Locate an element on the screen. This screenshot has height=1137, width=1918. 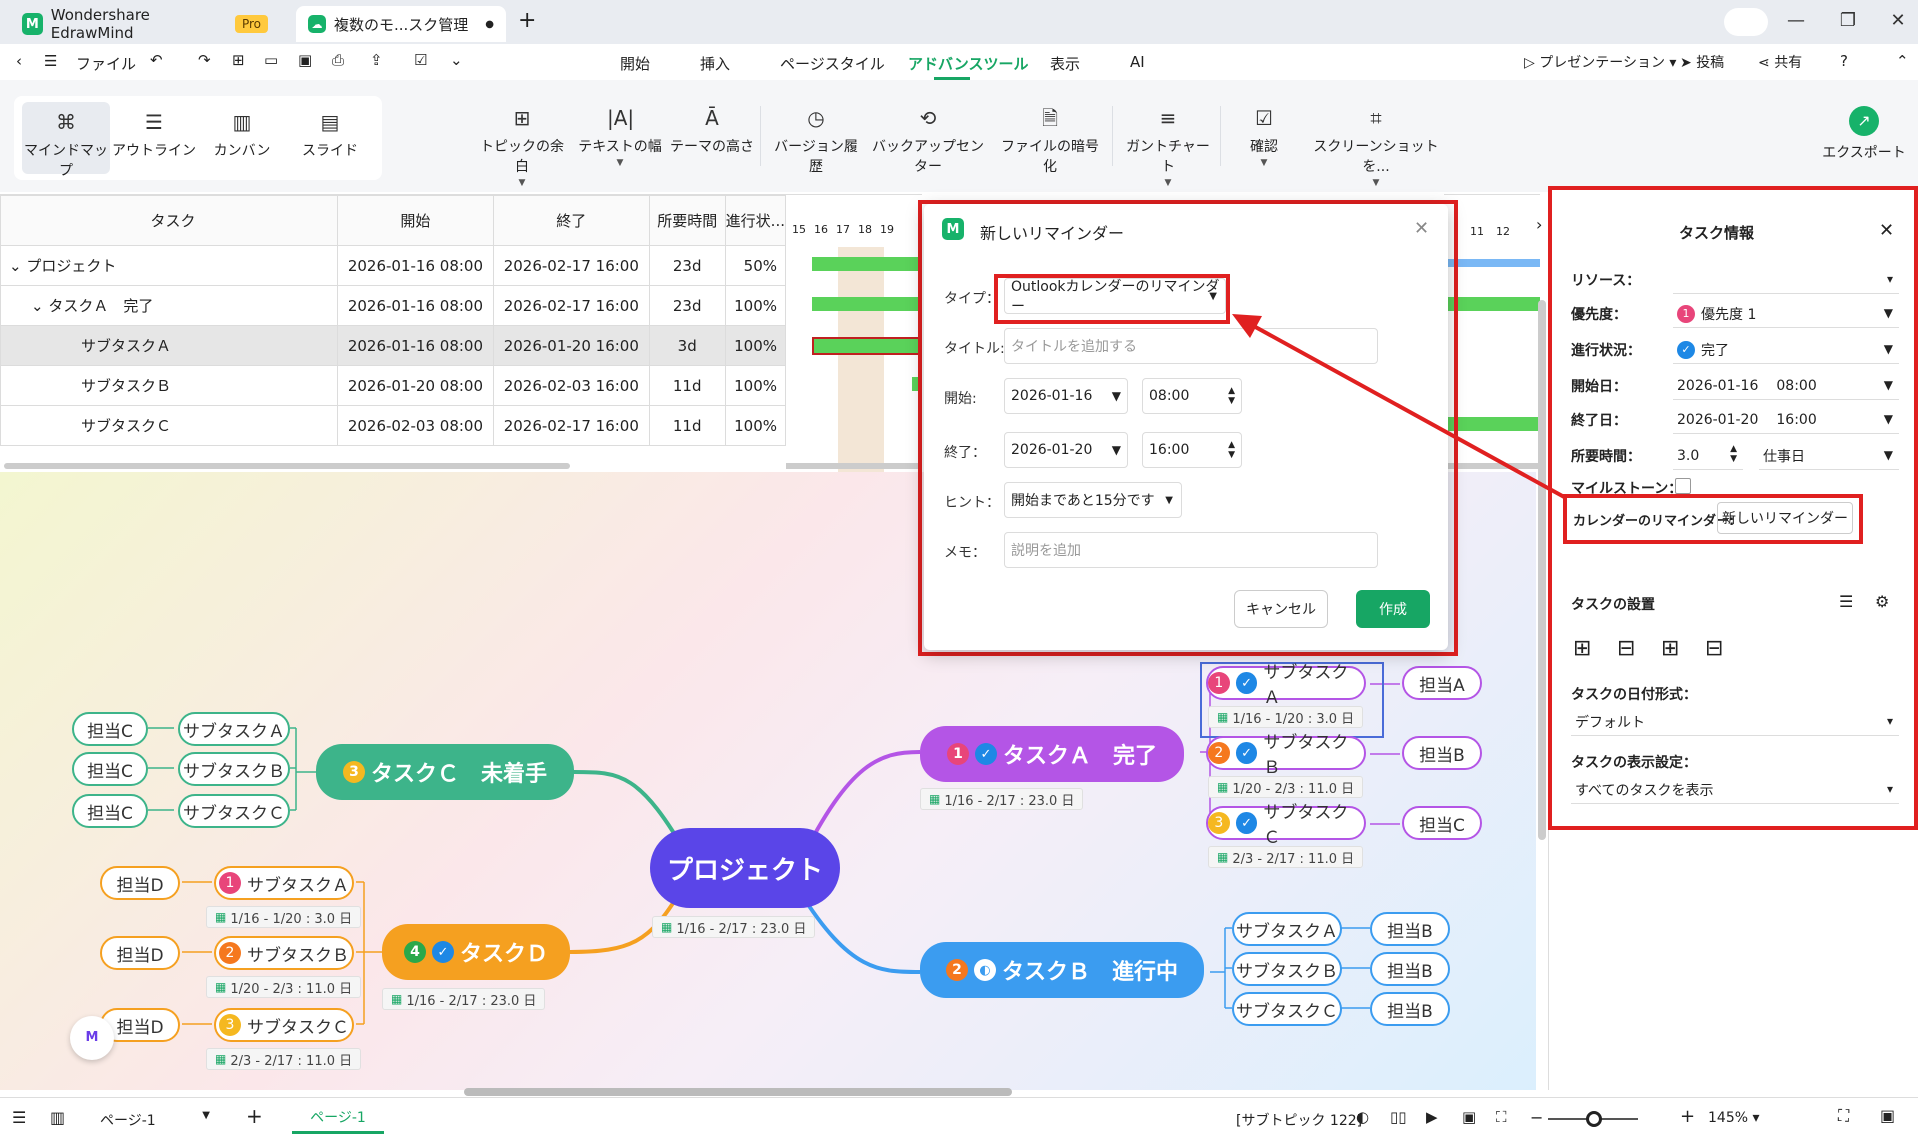
outline-toggle-icon: ☰ is located at coordinates (19, 1117).